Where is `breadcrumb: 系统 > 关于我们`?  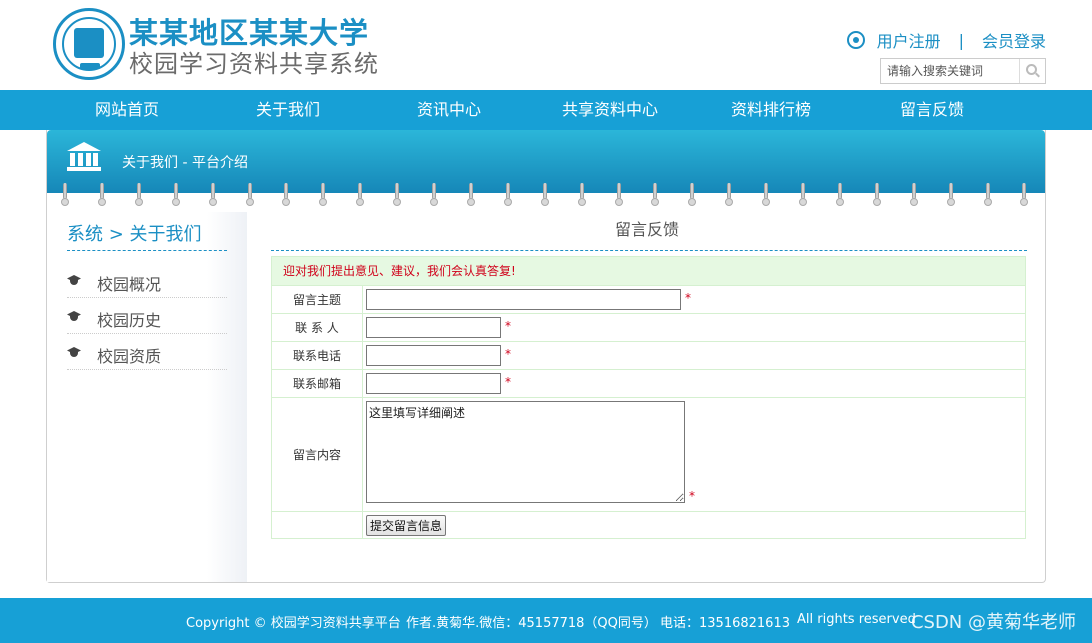 breadcrumb: 系统 > 关于我们 is located at coordinates (134, 234).